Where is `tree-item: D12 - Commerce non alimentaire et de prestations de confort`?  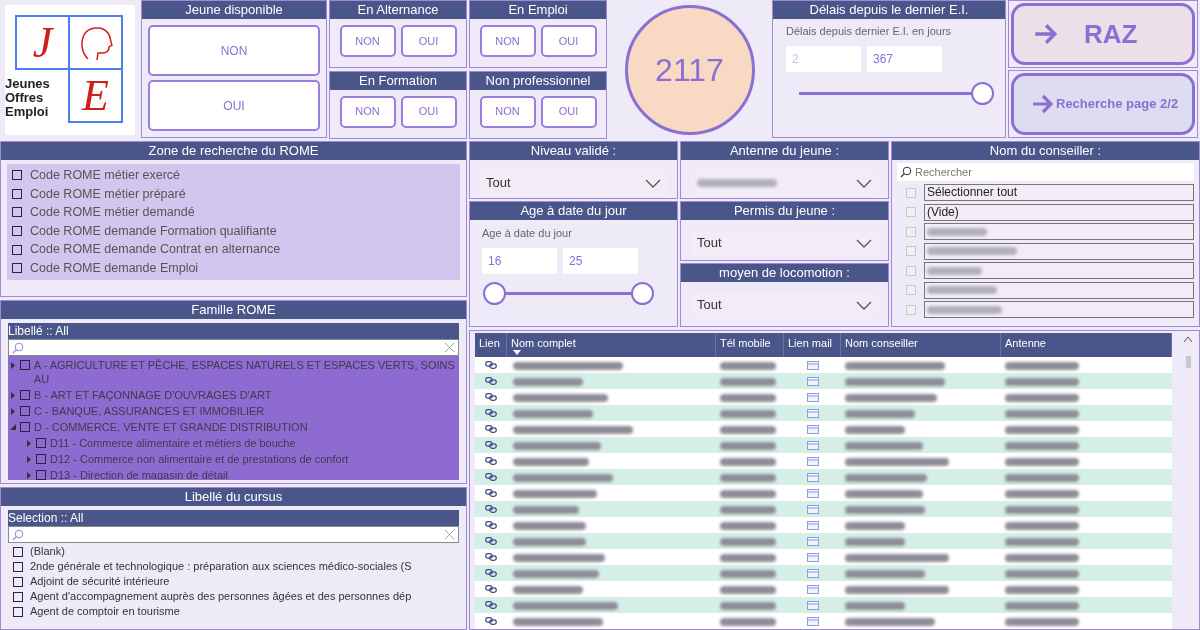
tree-item: D12 - Commerce non alimentaire et de prestations de confort is located at coordinates (199, 459).